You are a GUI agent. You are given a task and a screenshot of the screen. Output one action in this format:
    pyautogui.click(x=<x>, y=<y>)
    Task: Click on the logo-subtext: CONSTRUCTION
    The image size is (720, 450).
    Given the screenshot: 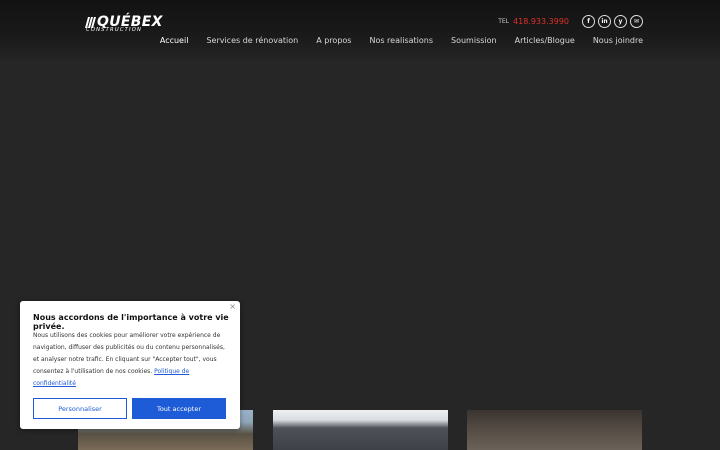 What is the action you would take?
    pyautogui.click(x=114, y=30)
    